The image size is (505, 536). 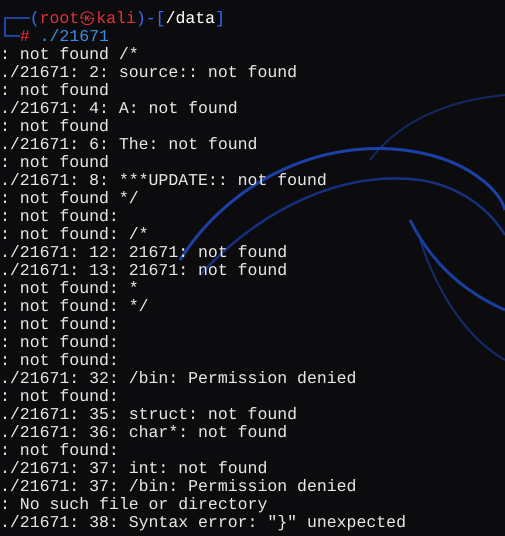 I want to click on output-line: : not found: *, so click(x=69, y=289).